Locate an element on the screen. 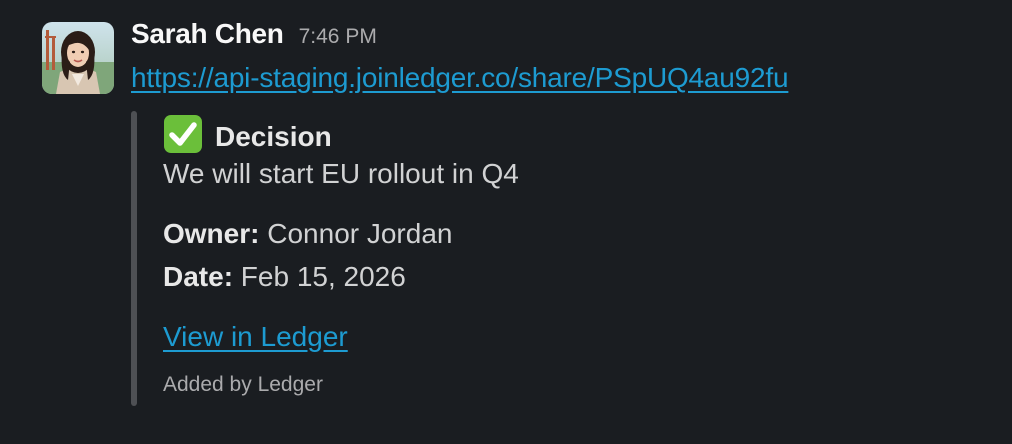  avatar-image is located at coordinates (78, 58).